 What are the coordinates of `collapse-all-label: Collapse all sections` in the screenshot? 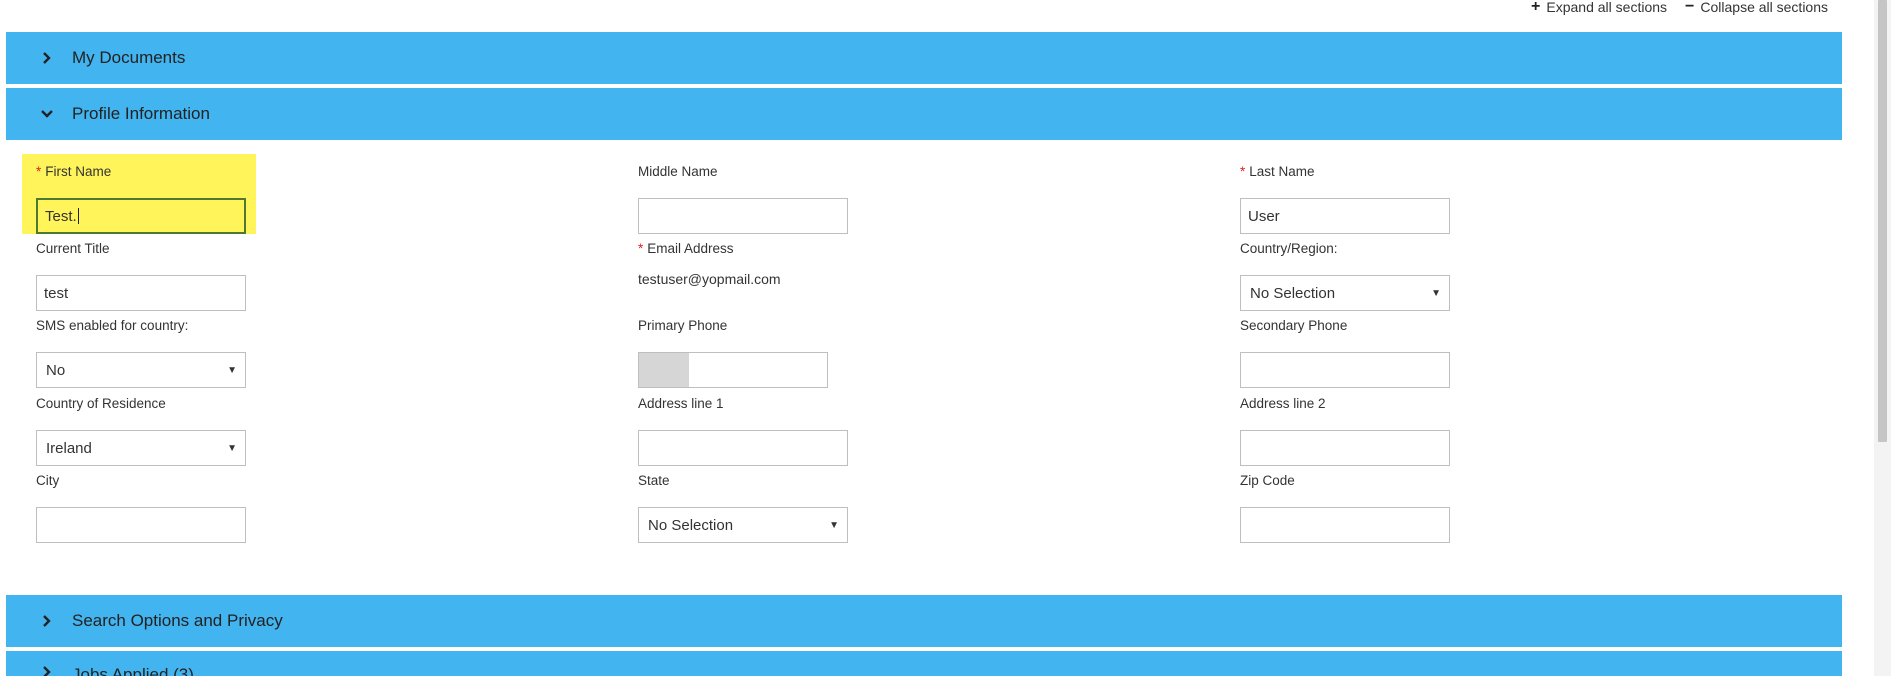 It's located at (1764, 7).